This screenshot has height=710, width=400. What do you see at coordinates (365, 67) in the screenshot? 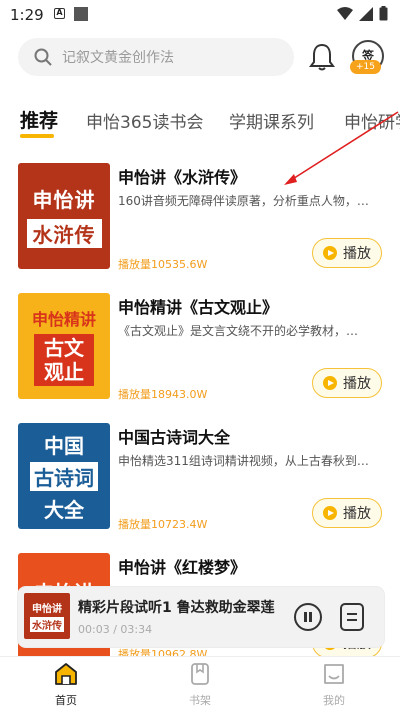
I see `sign-in-badge: +15` at bounding box center [365, 67].